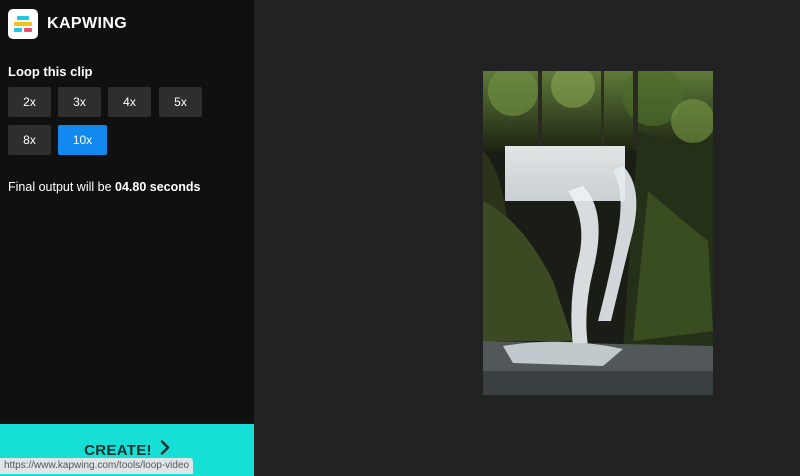 This screenshot has width=800, height=476. I want to click on loop-5x-button: 5x, so click(180, 102).